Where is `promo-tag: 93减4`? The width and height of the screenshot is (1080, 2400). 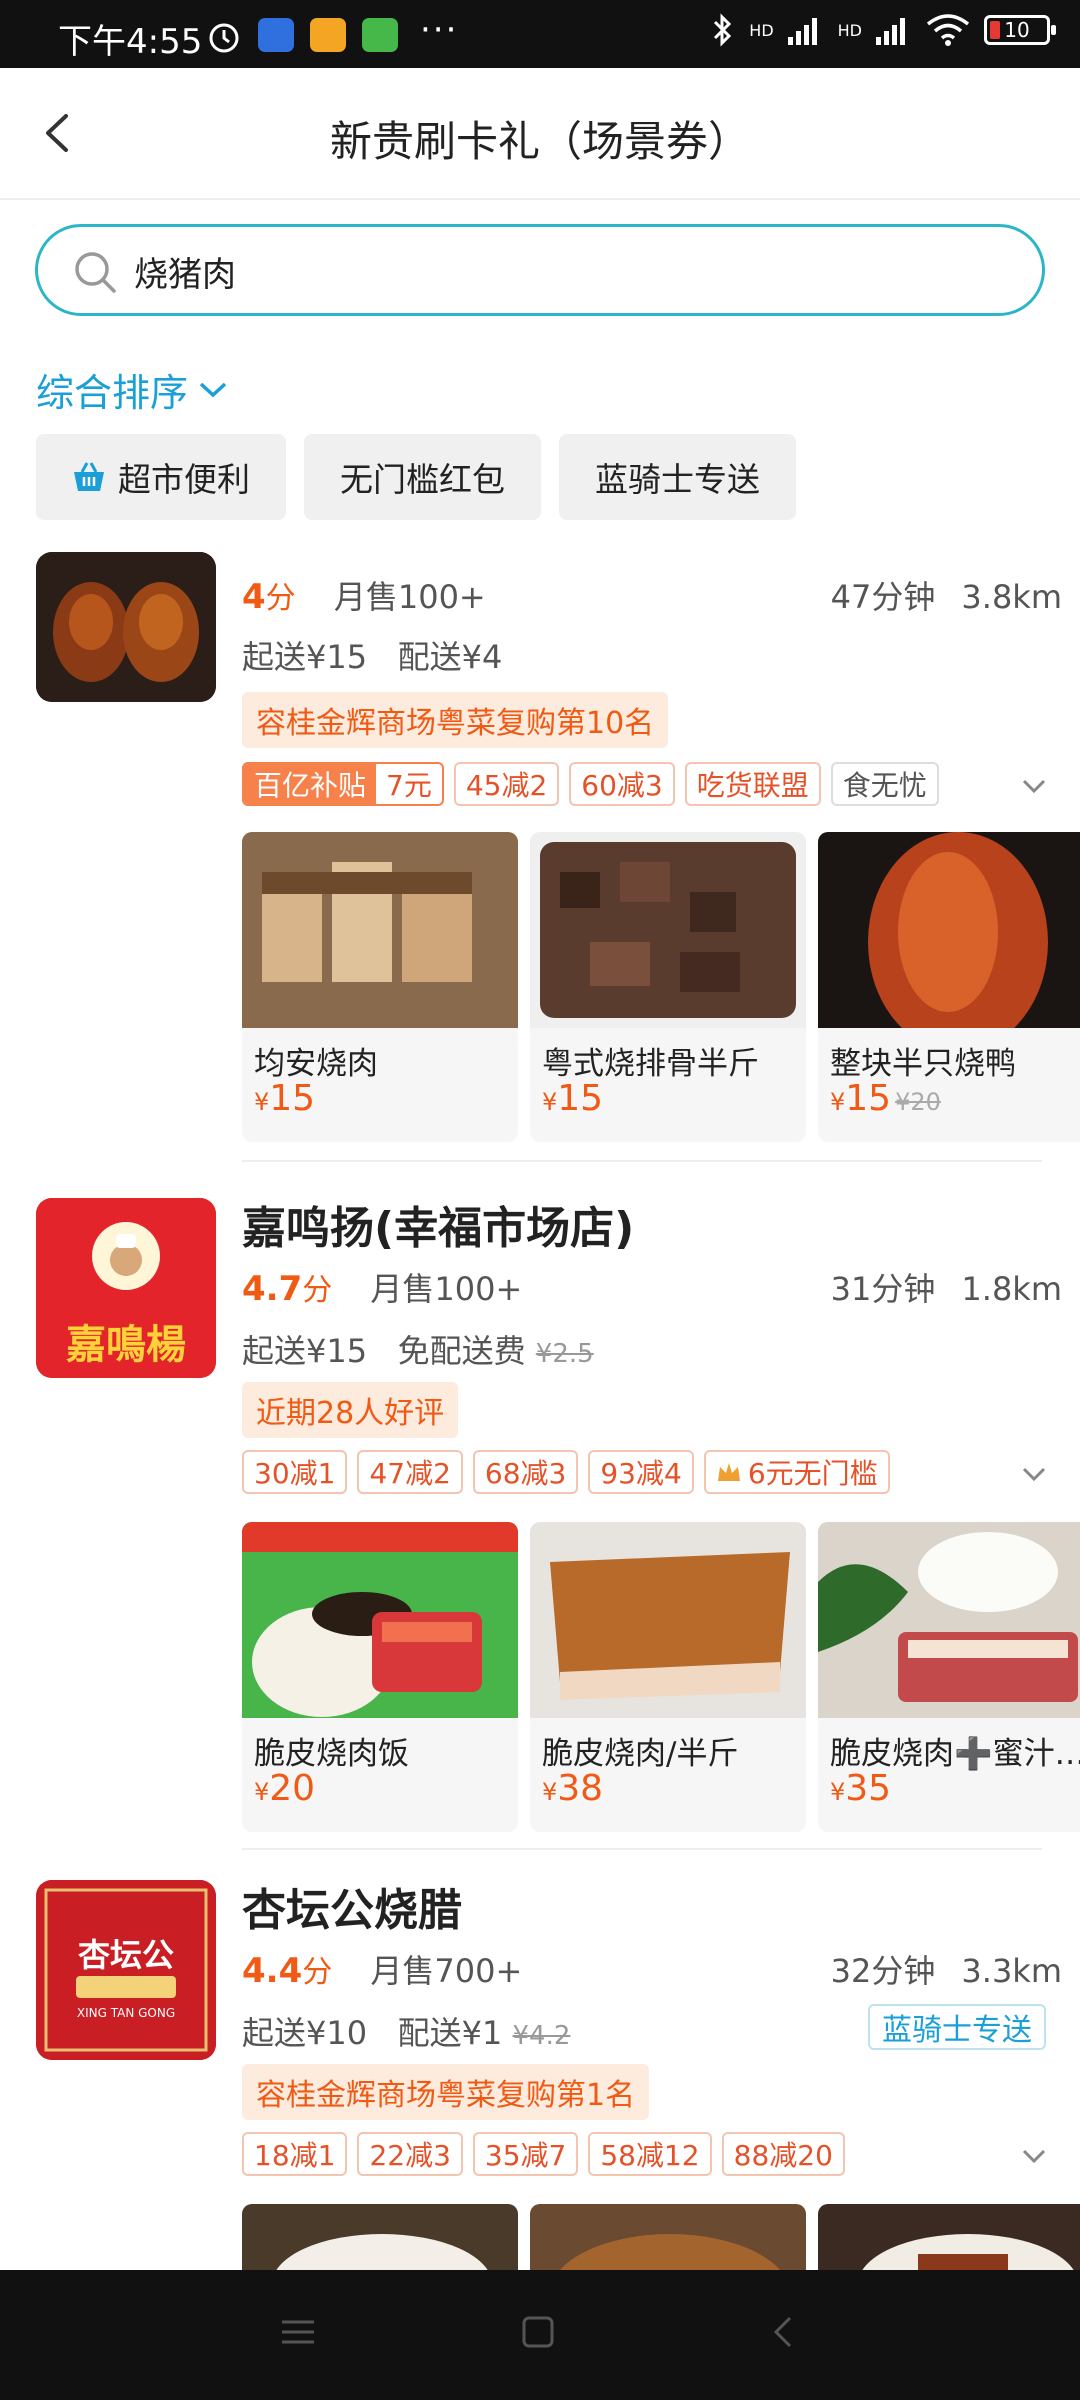
promo-tag: 93减4 is located at coordinates (641, 1472).